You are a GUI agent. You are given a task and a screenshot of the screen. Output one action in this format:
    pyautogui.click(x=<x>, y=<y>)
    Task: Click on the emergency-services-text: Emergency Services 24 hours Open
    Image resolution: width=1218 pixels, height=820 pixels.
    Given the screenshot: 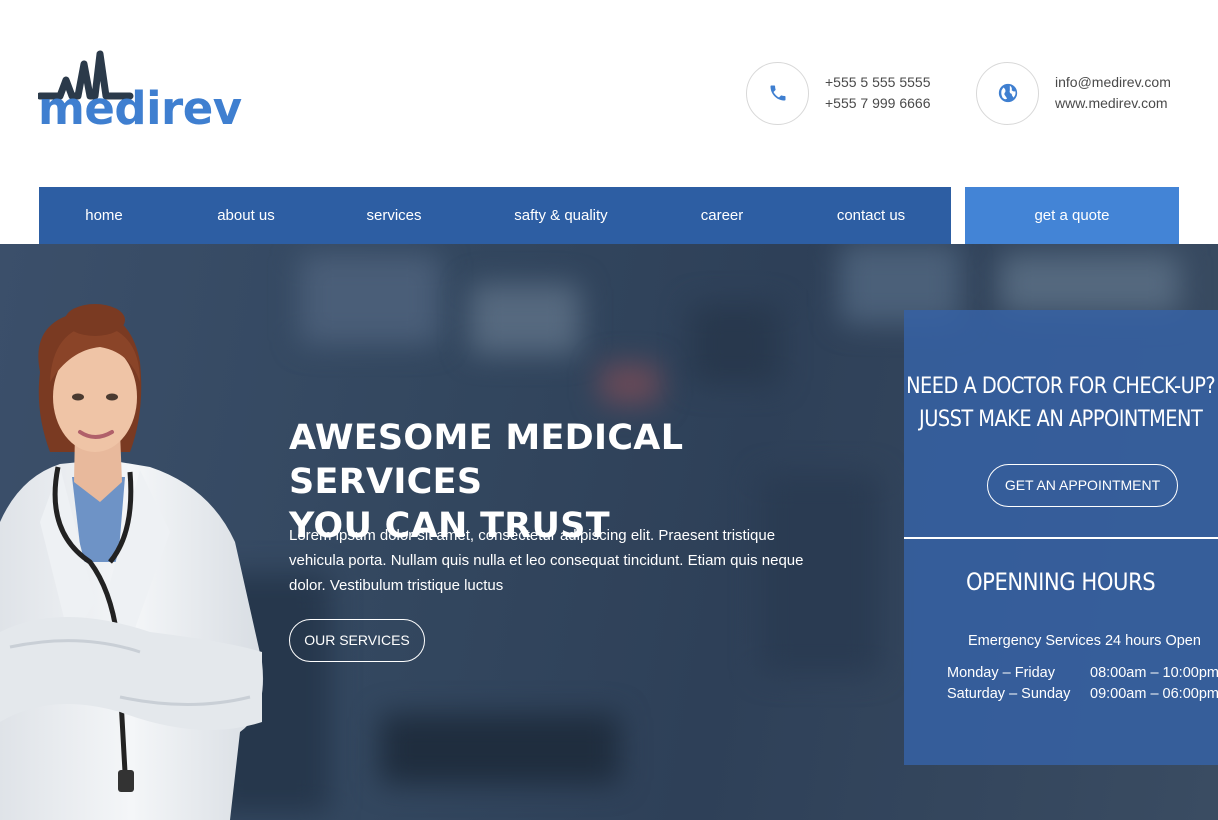 What is the action you would take?
    pyautogui.click(x=1084, y=641)
    